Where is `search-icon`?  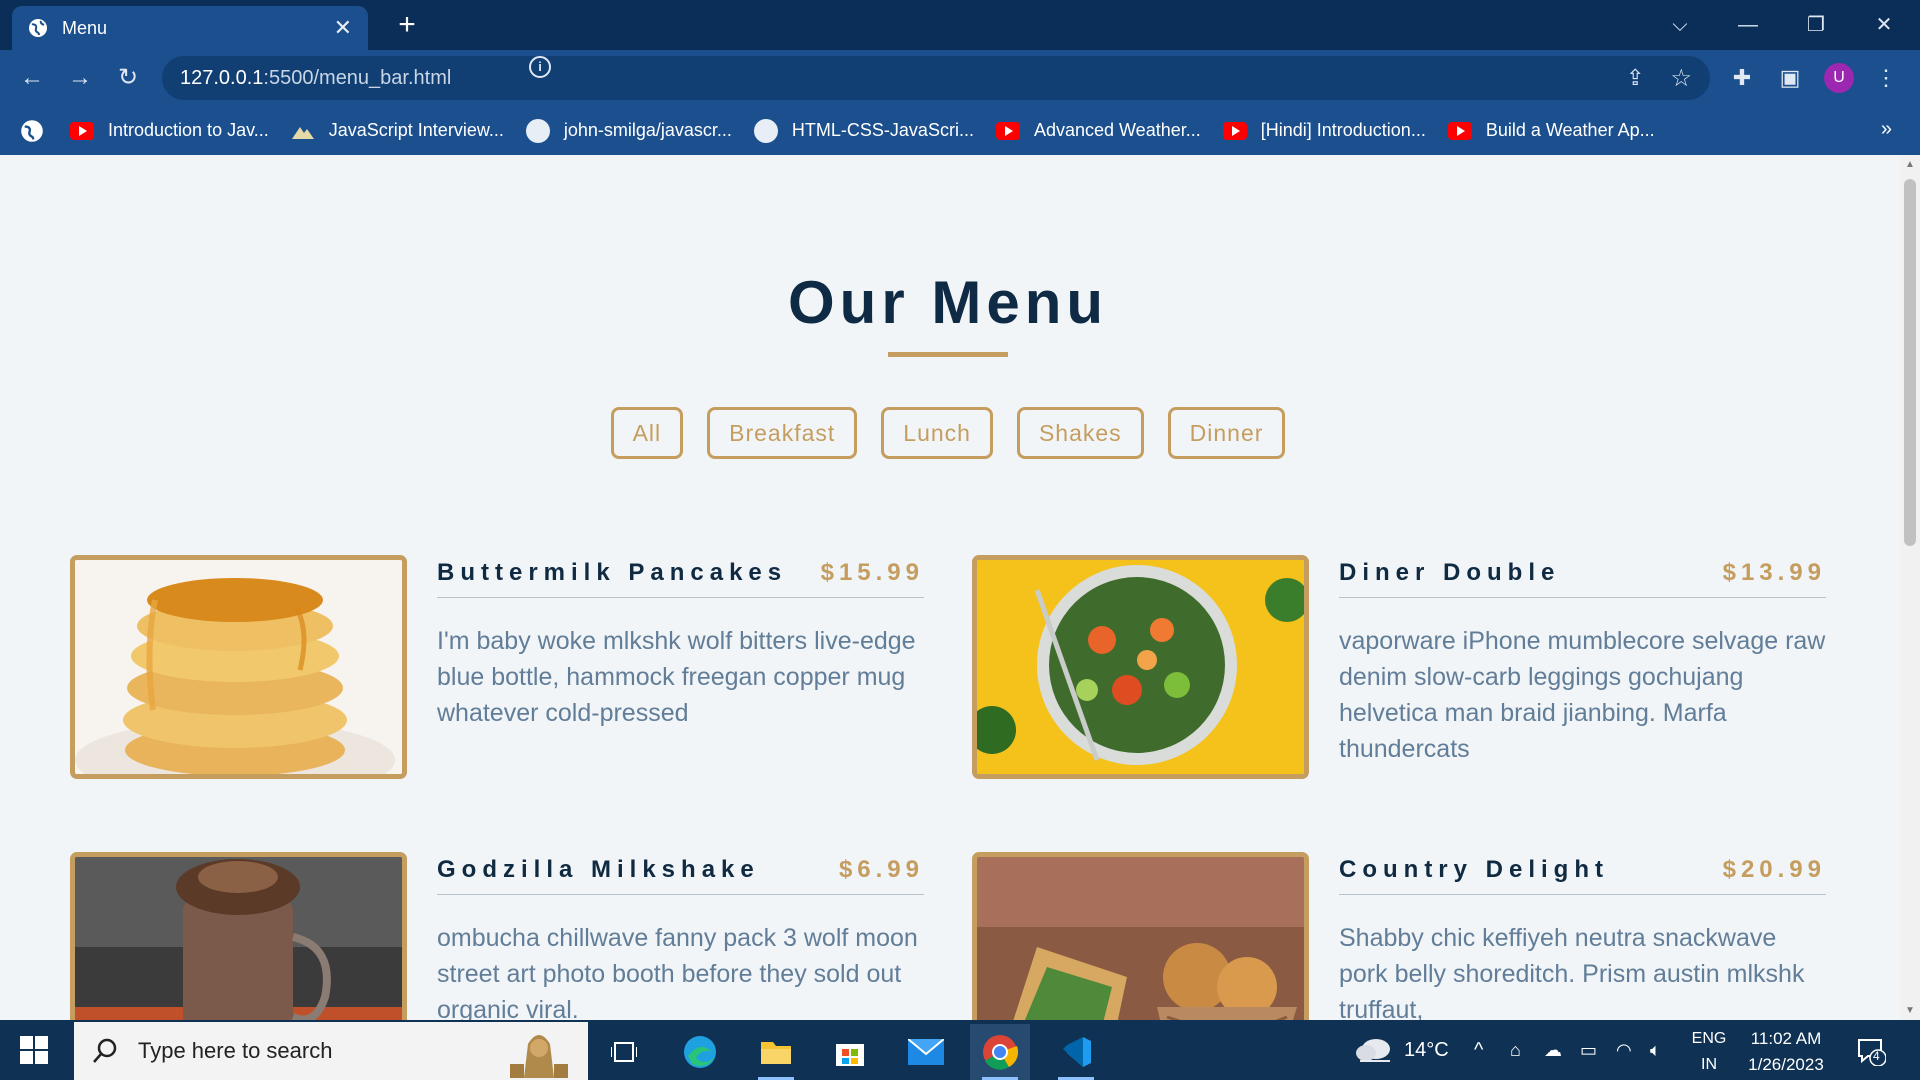 search-icon is located at coordinates (105, 1050).